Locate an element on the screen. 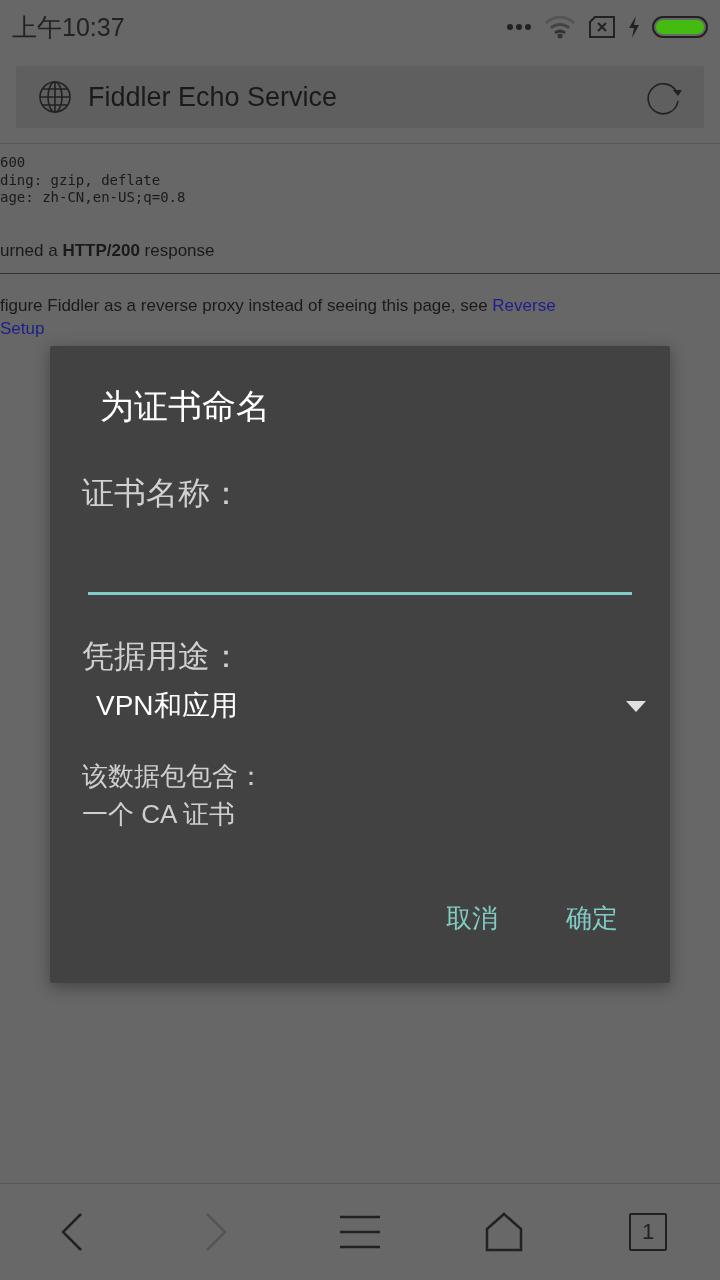 Image resolution: width=720 pixels, height=1280 pixels. code-line: ding: gzip, deflate is located at coordinates (81, 180).